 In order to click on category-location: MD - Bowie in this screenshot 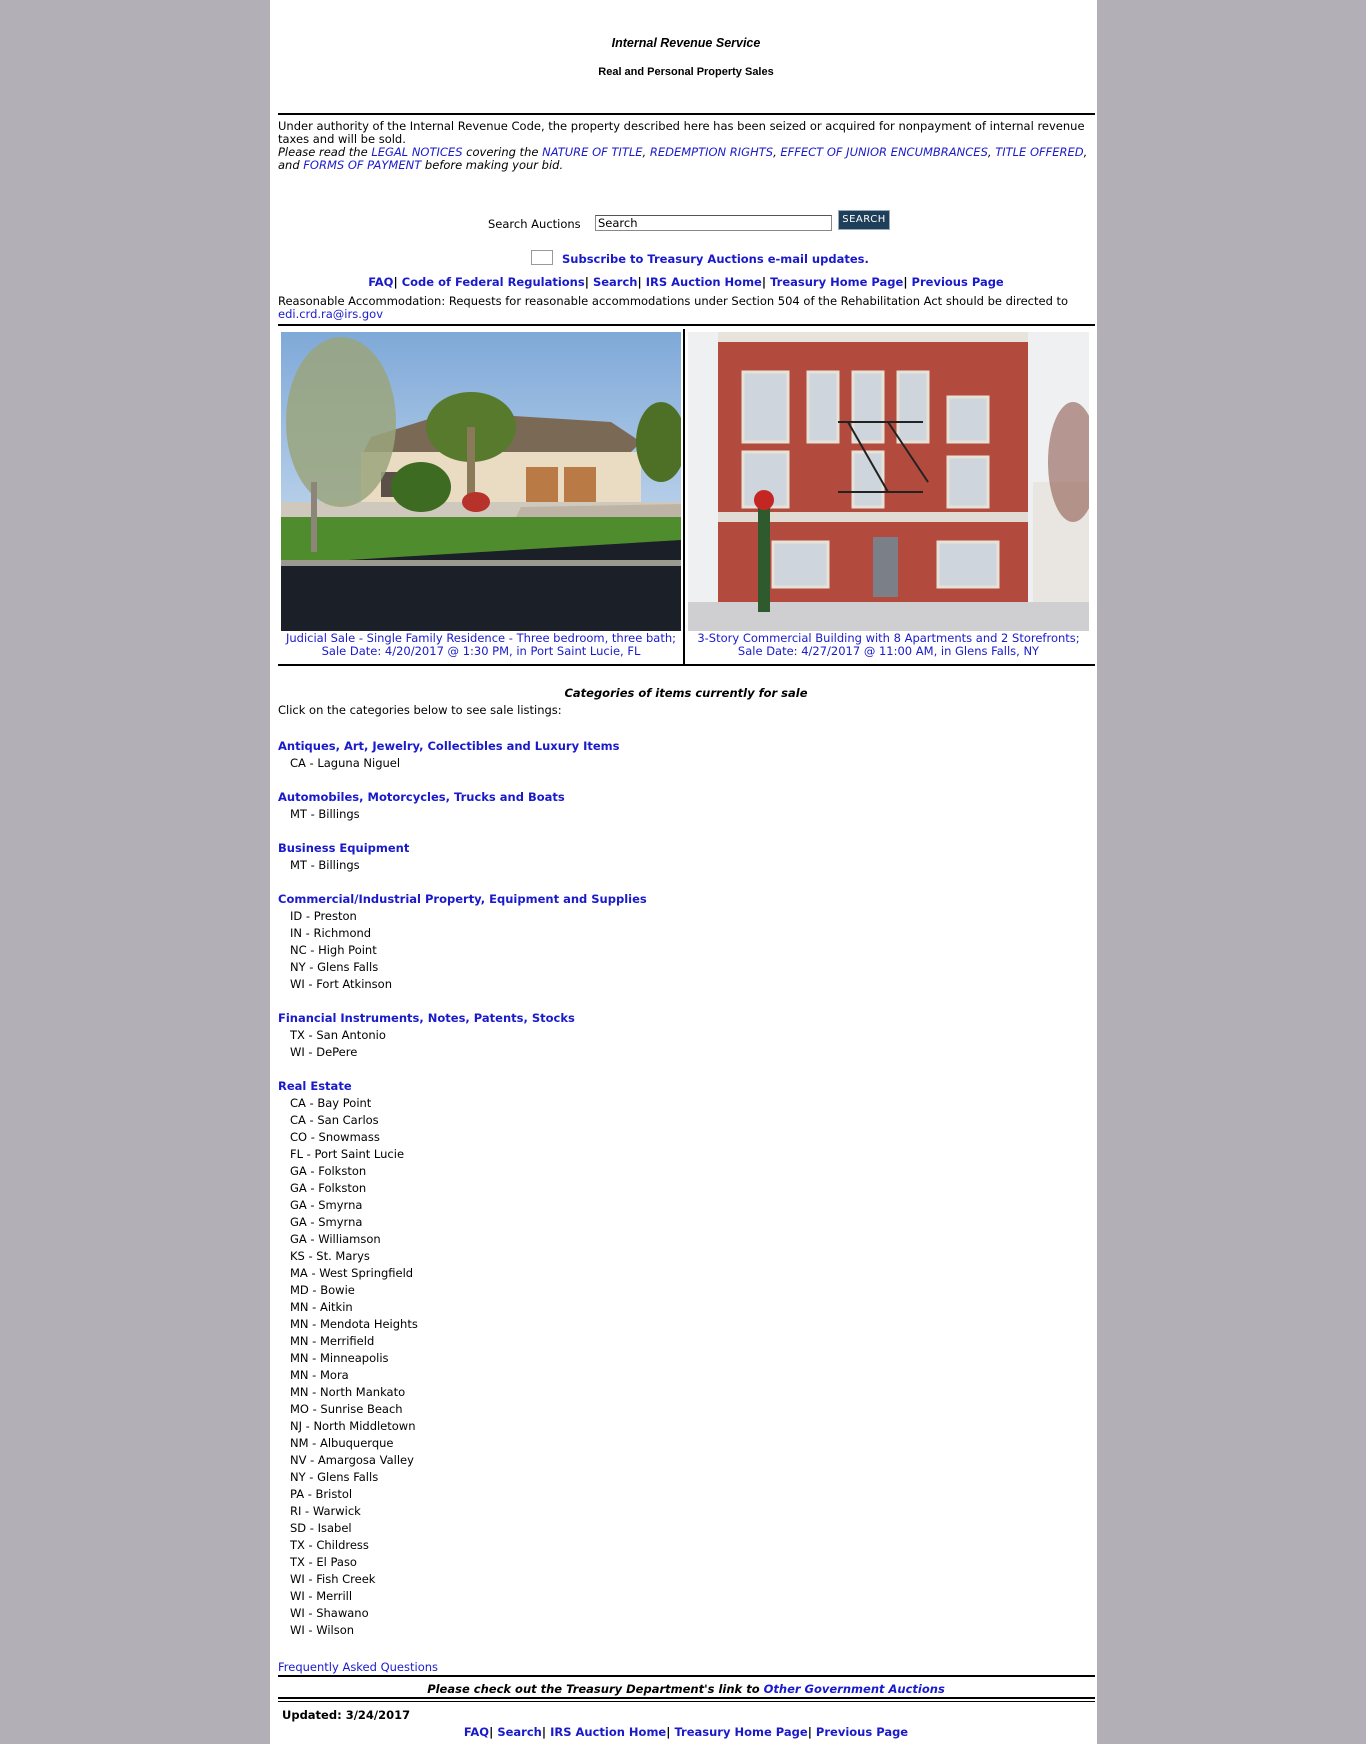, I will do `click(322, 1290)`.